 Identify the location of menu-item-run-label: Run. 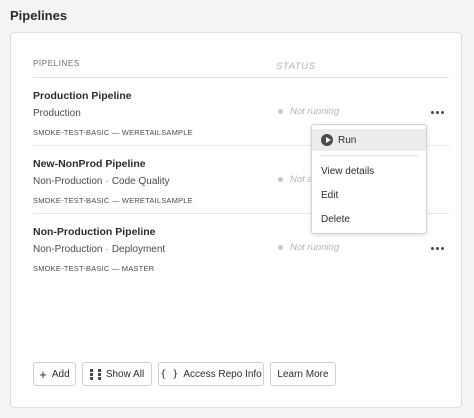
(347, 140).